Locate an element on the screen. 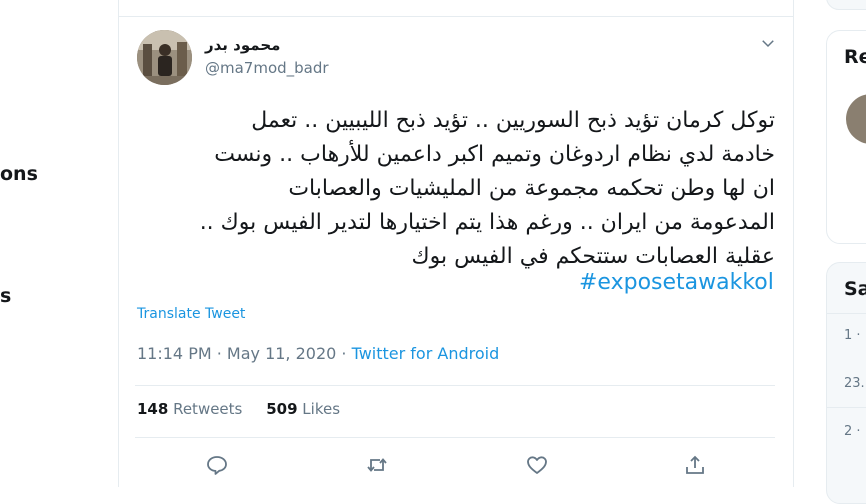  trend-item: 2 · is located at coordinates (852, 431).